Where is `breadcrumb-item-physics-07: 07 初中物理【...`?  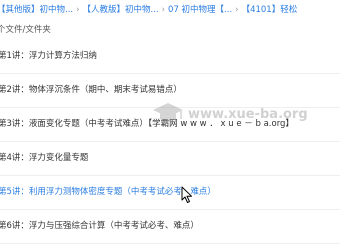 breadcrumb-item-physics-07: 07 初中物理【... is located at coordinates (200, 10).